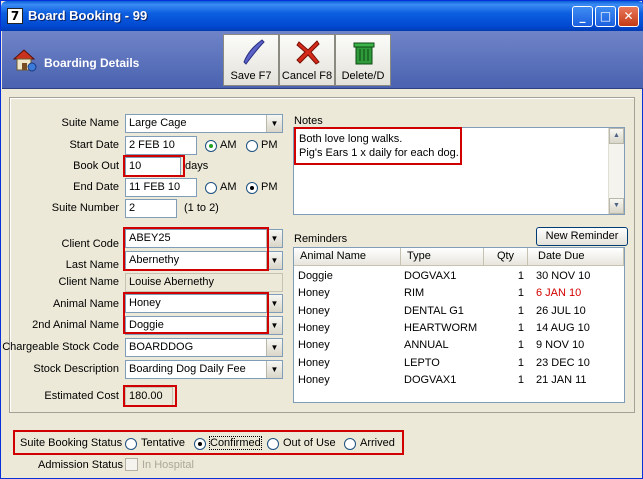 The width and height of the screenshot is (643, 479). I want to click on start-date-label: Start Date, so click(94, 145).